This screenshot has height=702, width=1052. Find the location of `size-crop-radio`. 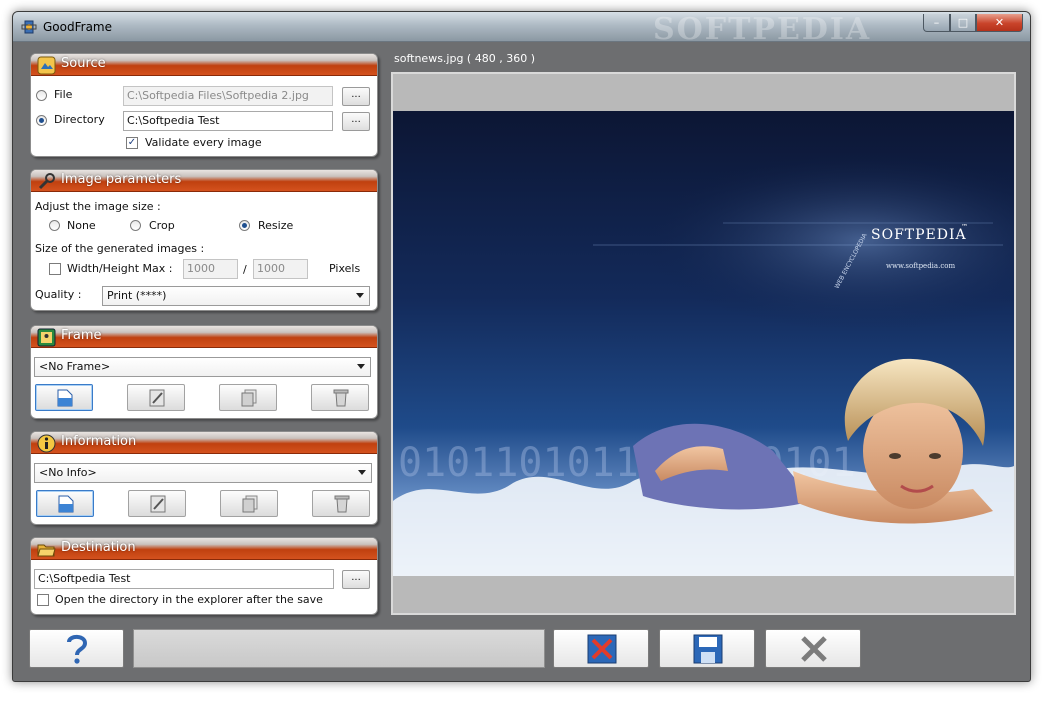

size-crop-radio is located at coordinates (135, 225).